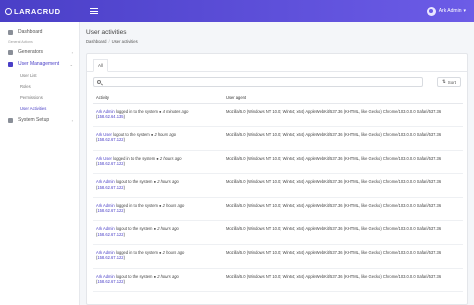 Image resolution: width=474 pixels, height=305 pixels. Describe the element at coordinates (71, 64) in the screenshot. I see `chevron-down-icon: ⌄` at that location.